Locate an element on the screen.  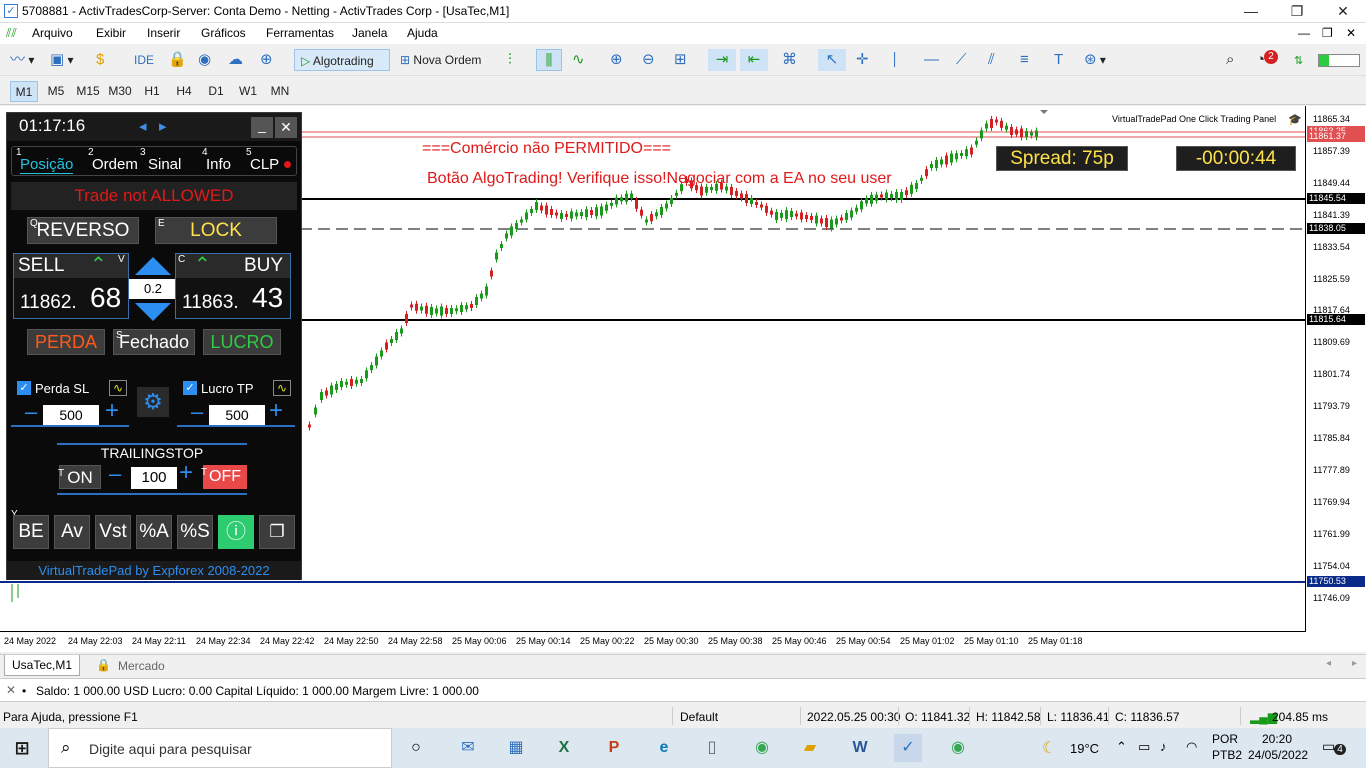
tab-sinal: Sinal is located at coordinates (164, 164).